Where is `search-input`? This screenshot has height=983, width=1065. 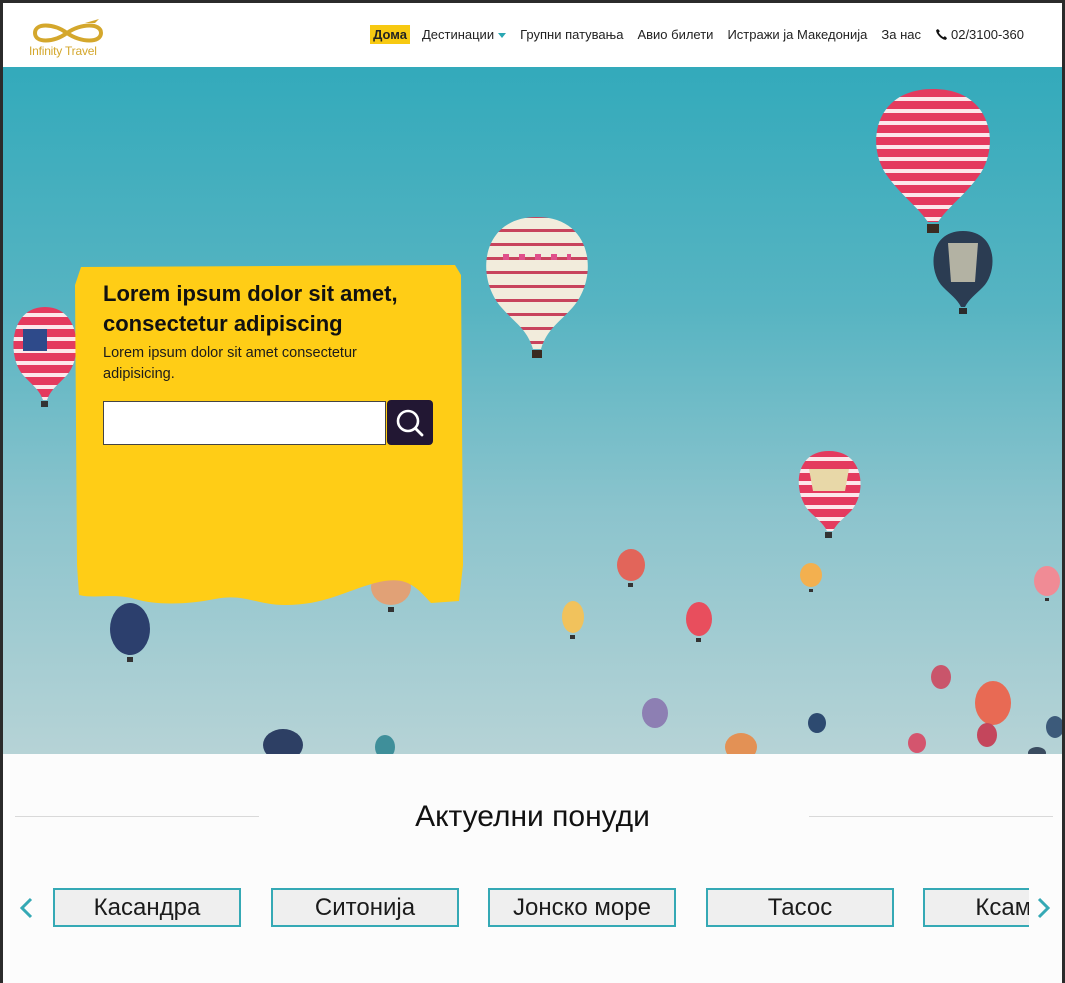 search-input is located at coordinates (244, 423).